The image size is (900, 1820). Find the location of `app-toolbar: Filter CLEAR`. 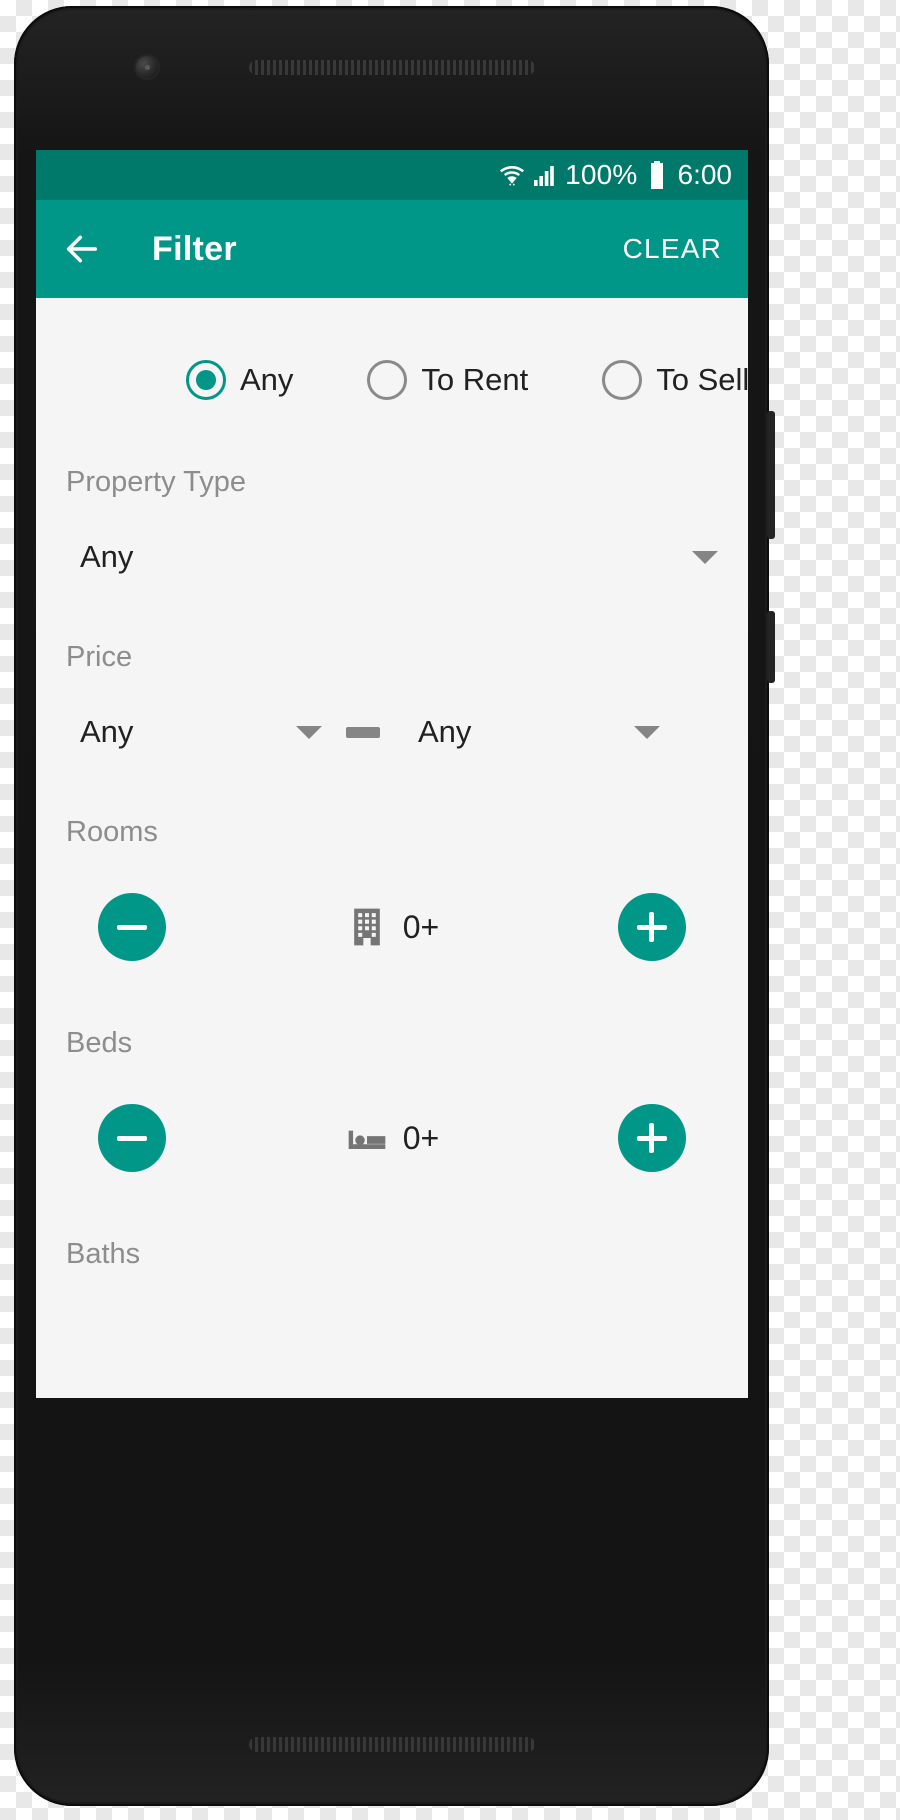

app-toolbar: Filter CLEAR is located at coordinates (392, 249).